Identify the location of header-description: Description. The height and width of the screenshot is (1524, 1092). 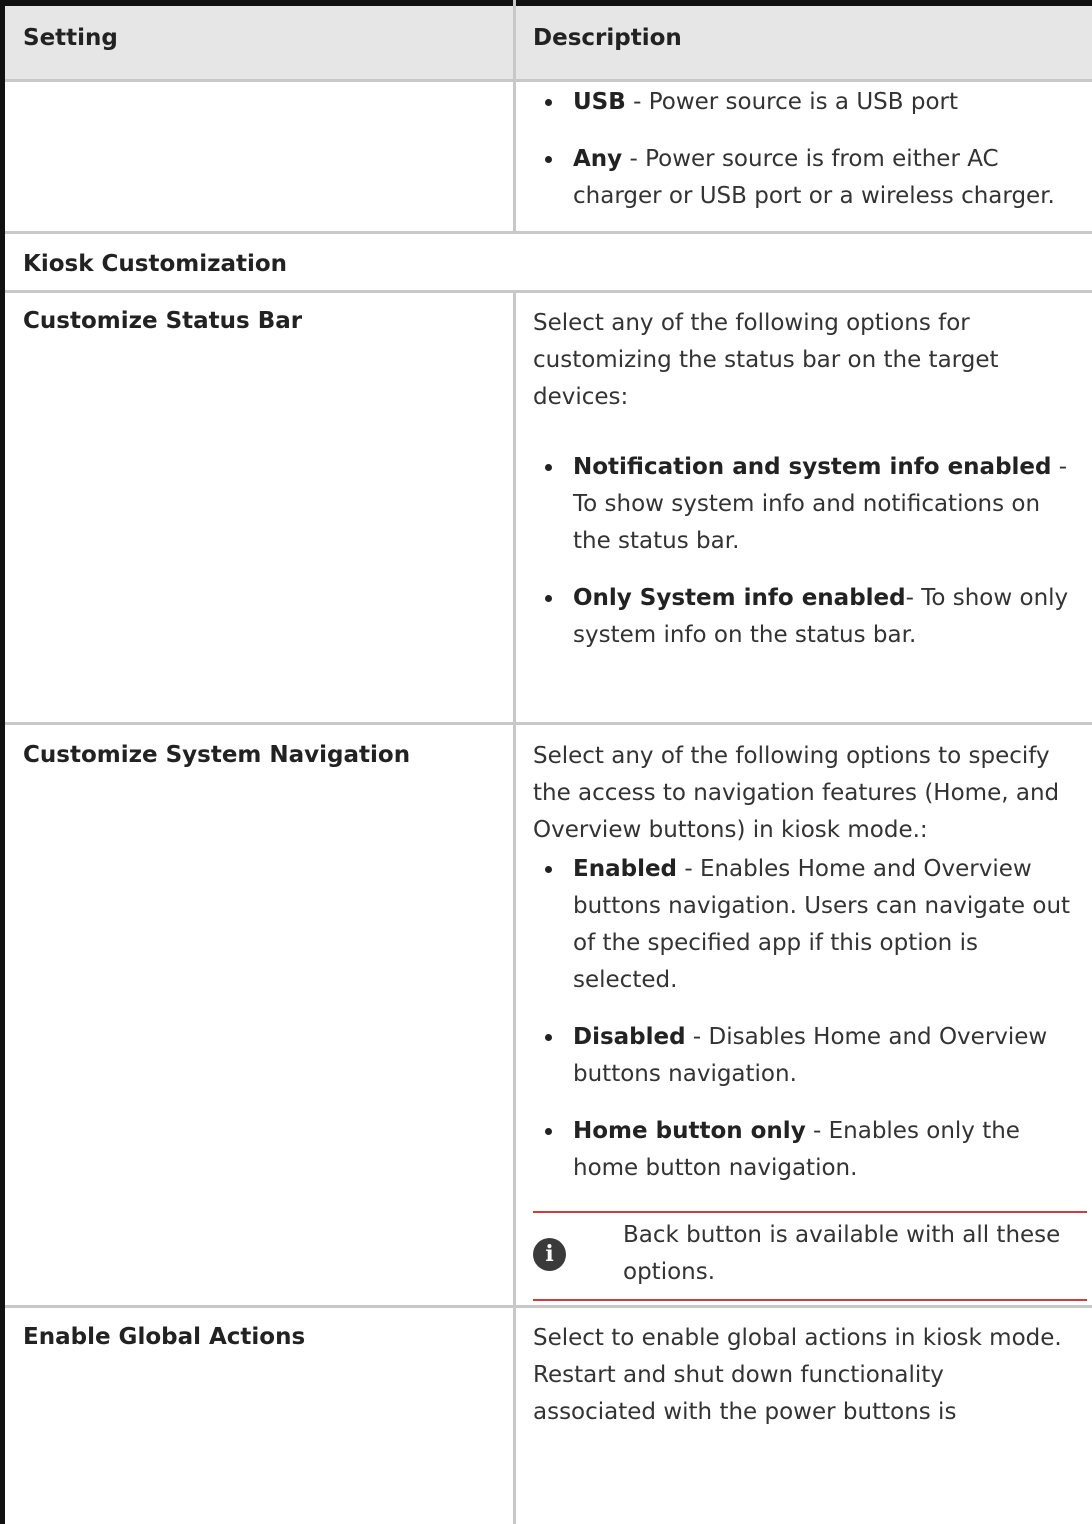
(607, 38).